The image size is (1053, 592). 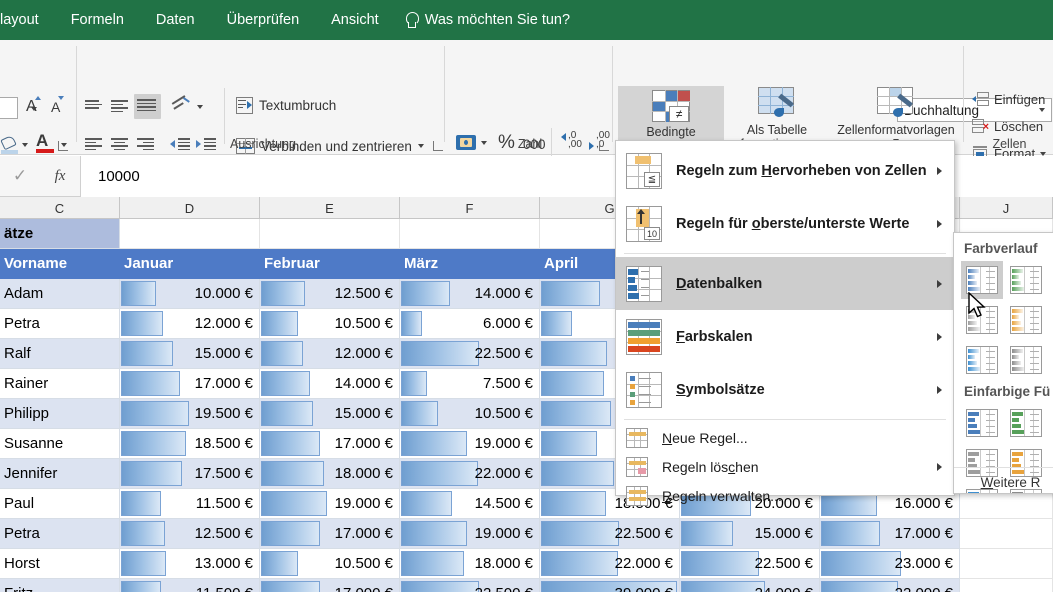 I want to click on cell-value: 18.500 €, so click(x=190, y=444).